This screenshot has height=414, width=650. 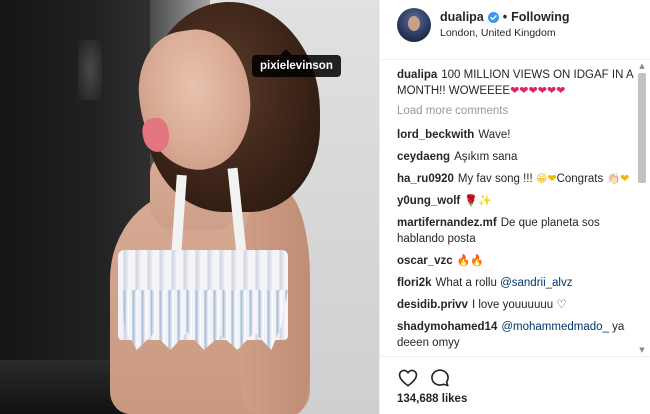 I want to click on scroll-down-arrow-icon: ▼, so click(x=642, y=350).